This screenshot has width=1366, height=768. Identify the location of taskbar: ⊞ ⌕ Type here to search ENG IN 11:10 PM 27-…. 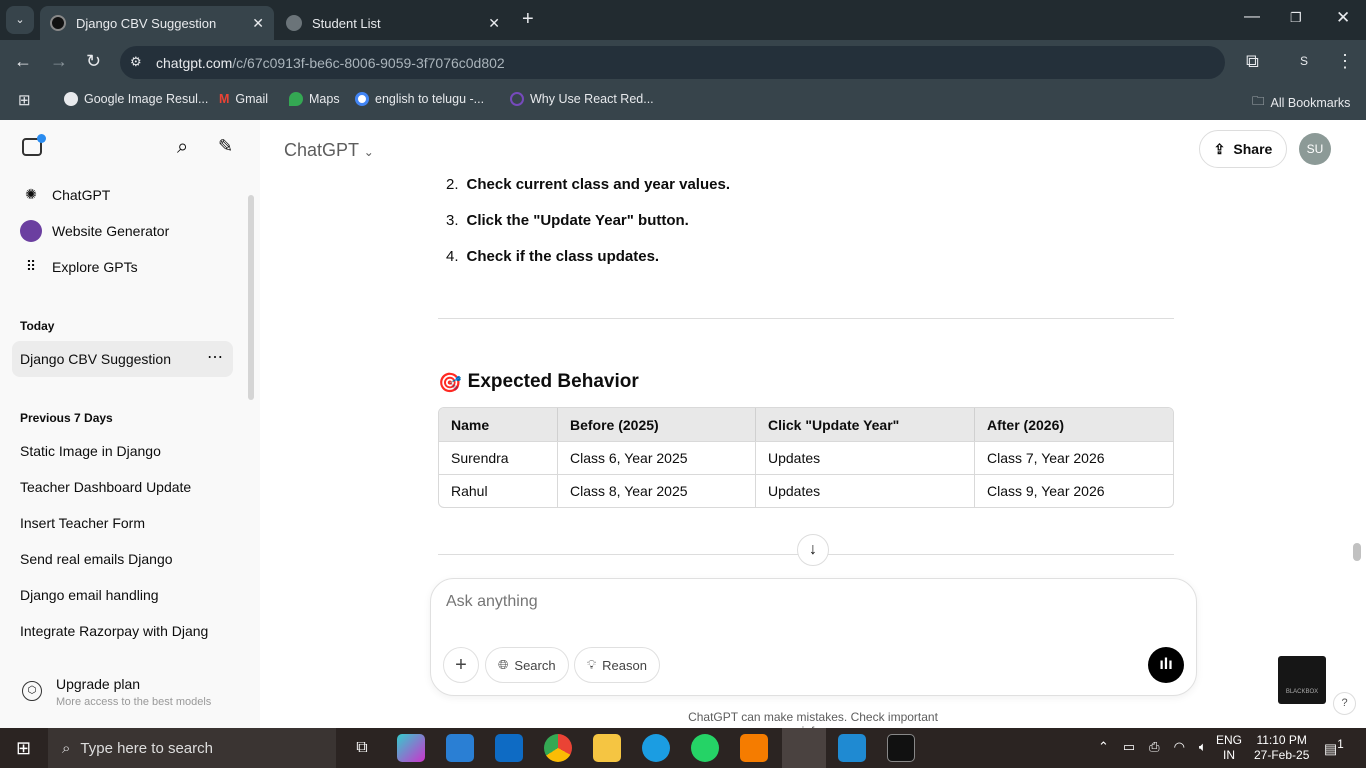
(683, 748).